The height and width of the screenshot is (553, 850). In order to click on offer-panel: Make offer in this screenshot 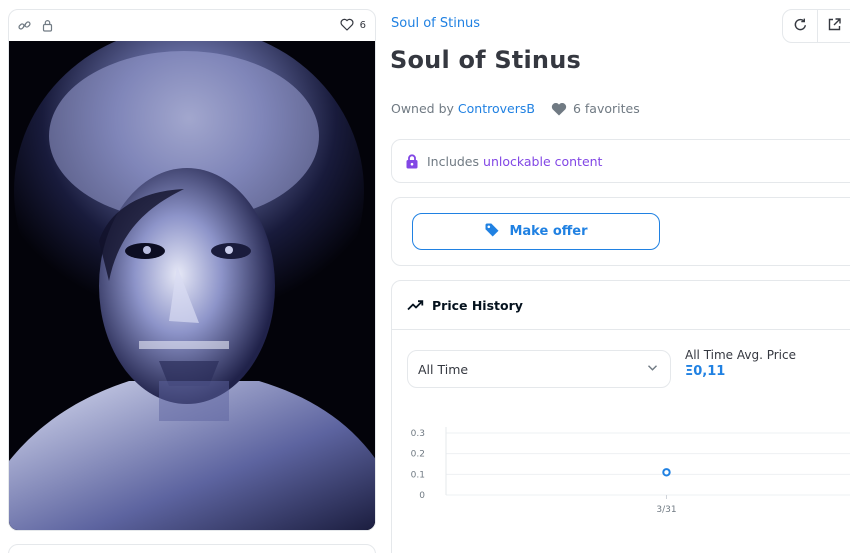, I will do `click(620, 231)`.